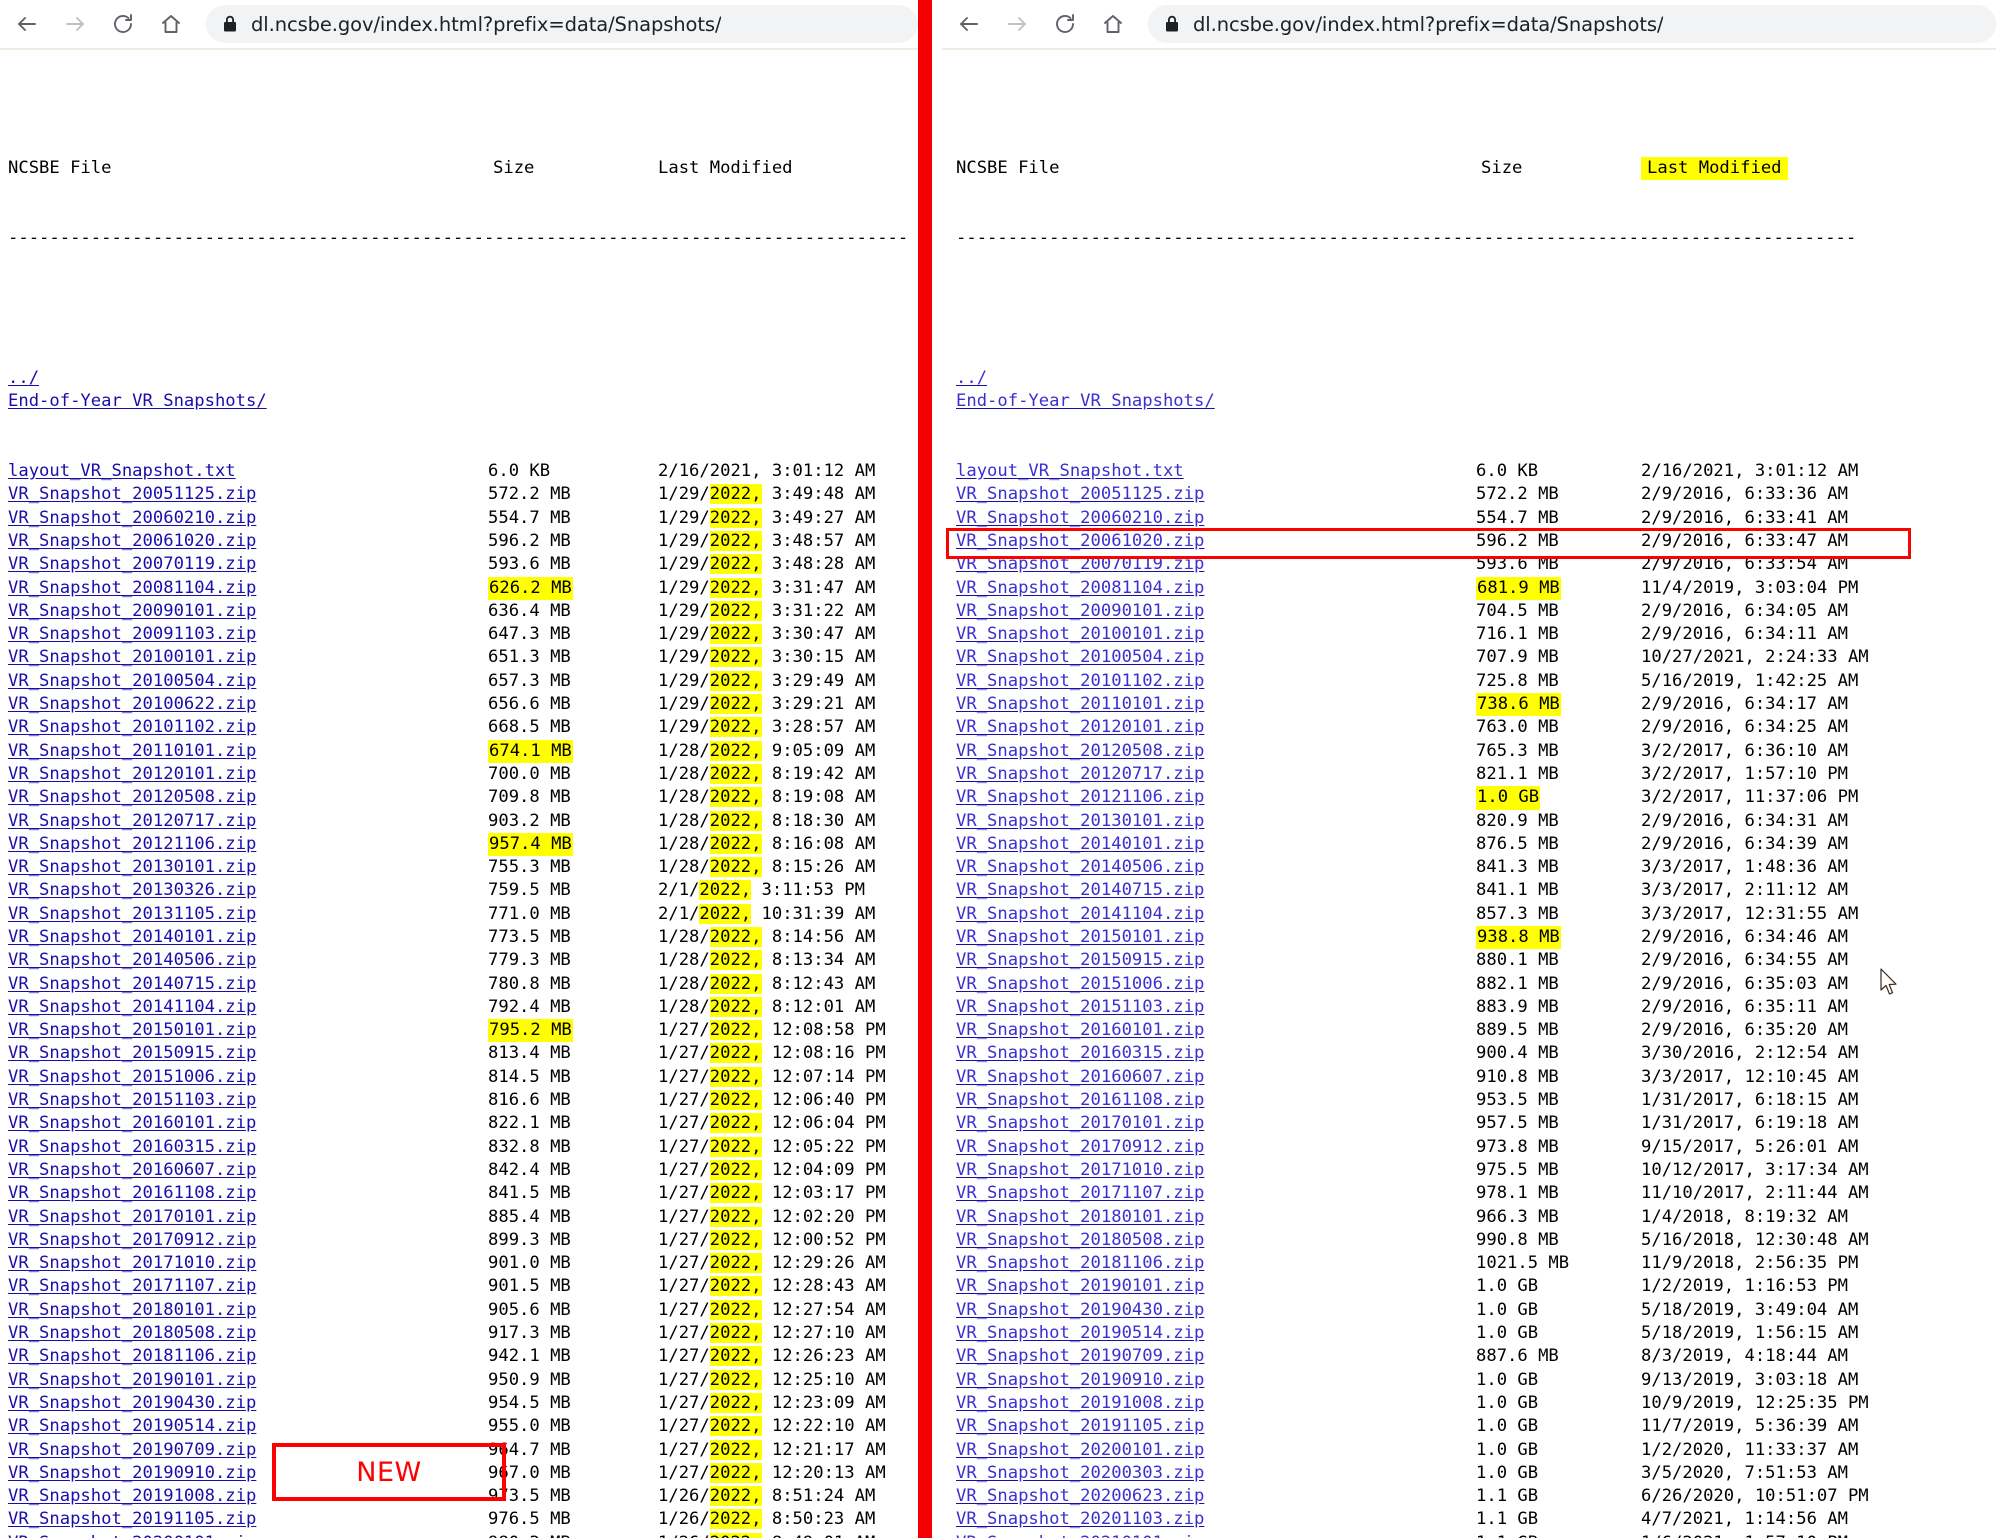 The height and width of the screenshot is (1538, 1996). What do you see at coordinates (132, 634) in the screenshot?
I see `file-link: VR_Snapshot_20091103.zip` at bounding box center [132, 634].